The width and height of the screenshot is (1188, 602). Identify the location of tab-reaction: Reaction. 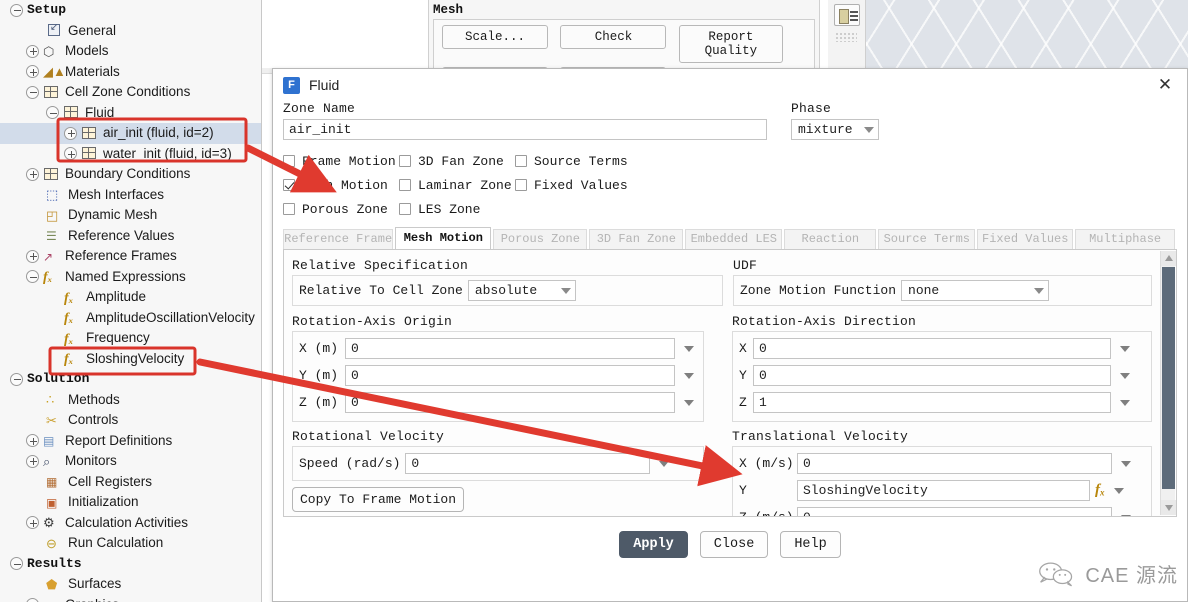
(830, 239).